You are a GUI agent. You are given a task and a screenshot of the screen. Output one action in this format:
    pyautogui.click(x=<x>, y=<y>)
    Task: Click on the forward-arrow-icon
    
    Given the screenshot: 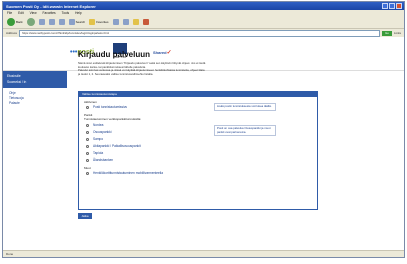 What is the action you would take?
    pyautogui.click(x=30, y=22)
    